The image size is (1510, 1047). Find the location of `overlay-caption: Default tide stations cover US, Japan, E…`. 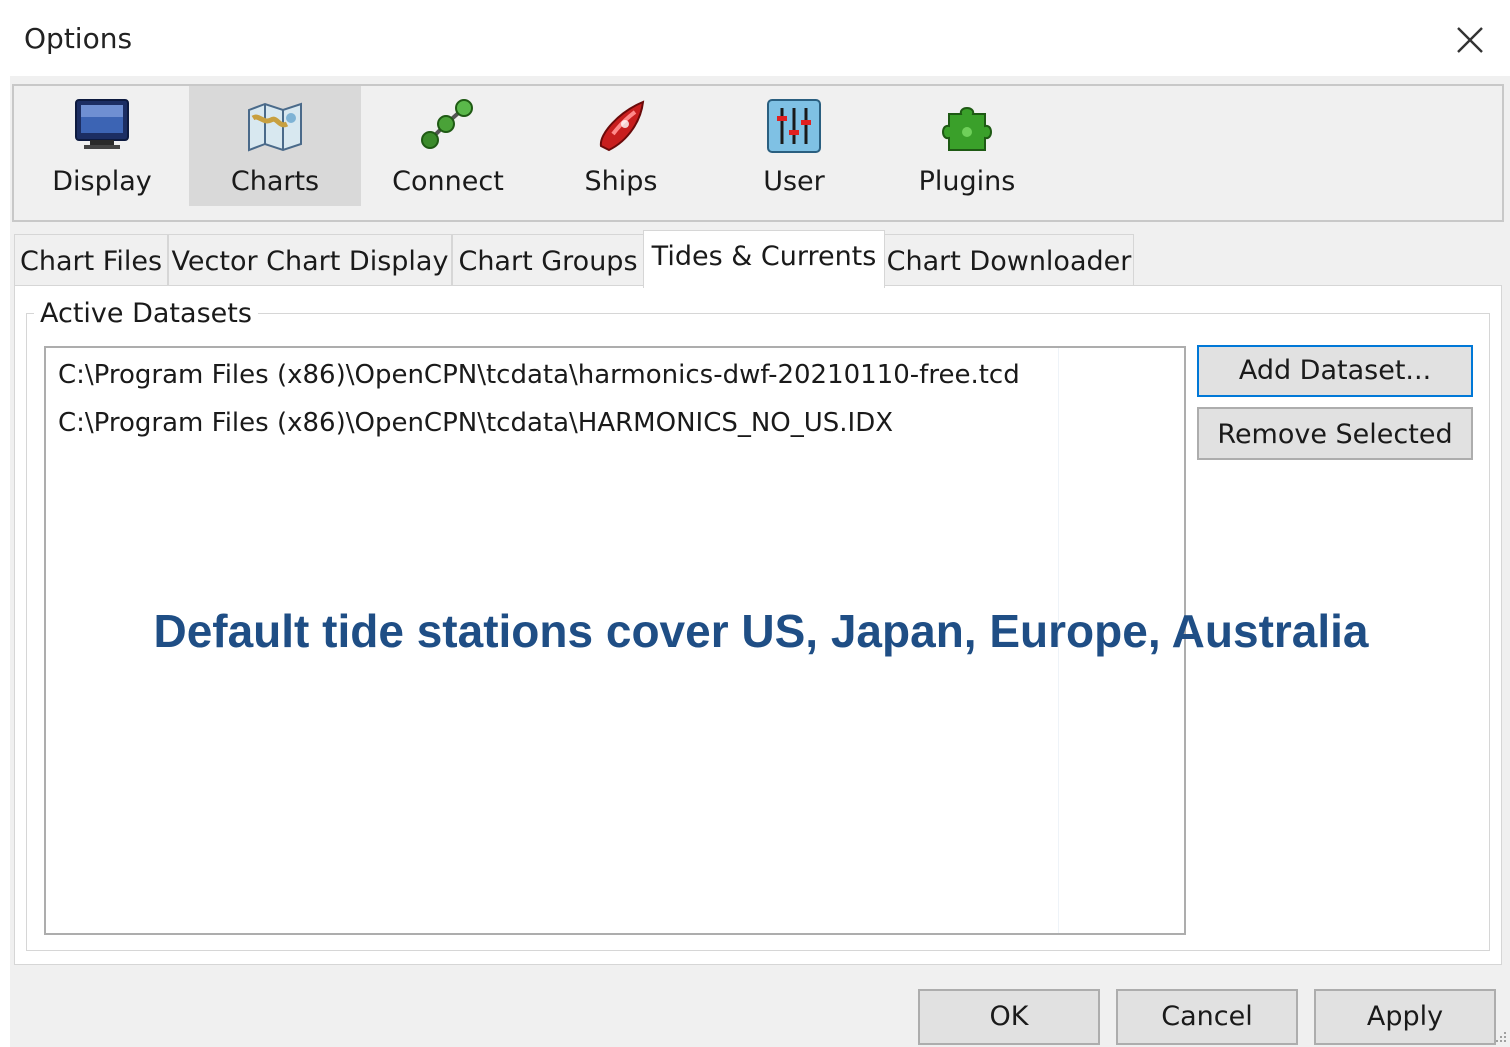

overlay-caption: Default tide stations cover US, Japan, E… is located at coordinates (761, 631).